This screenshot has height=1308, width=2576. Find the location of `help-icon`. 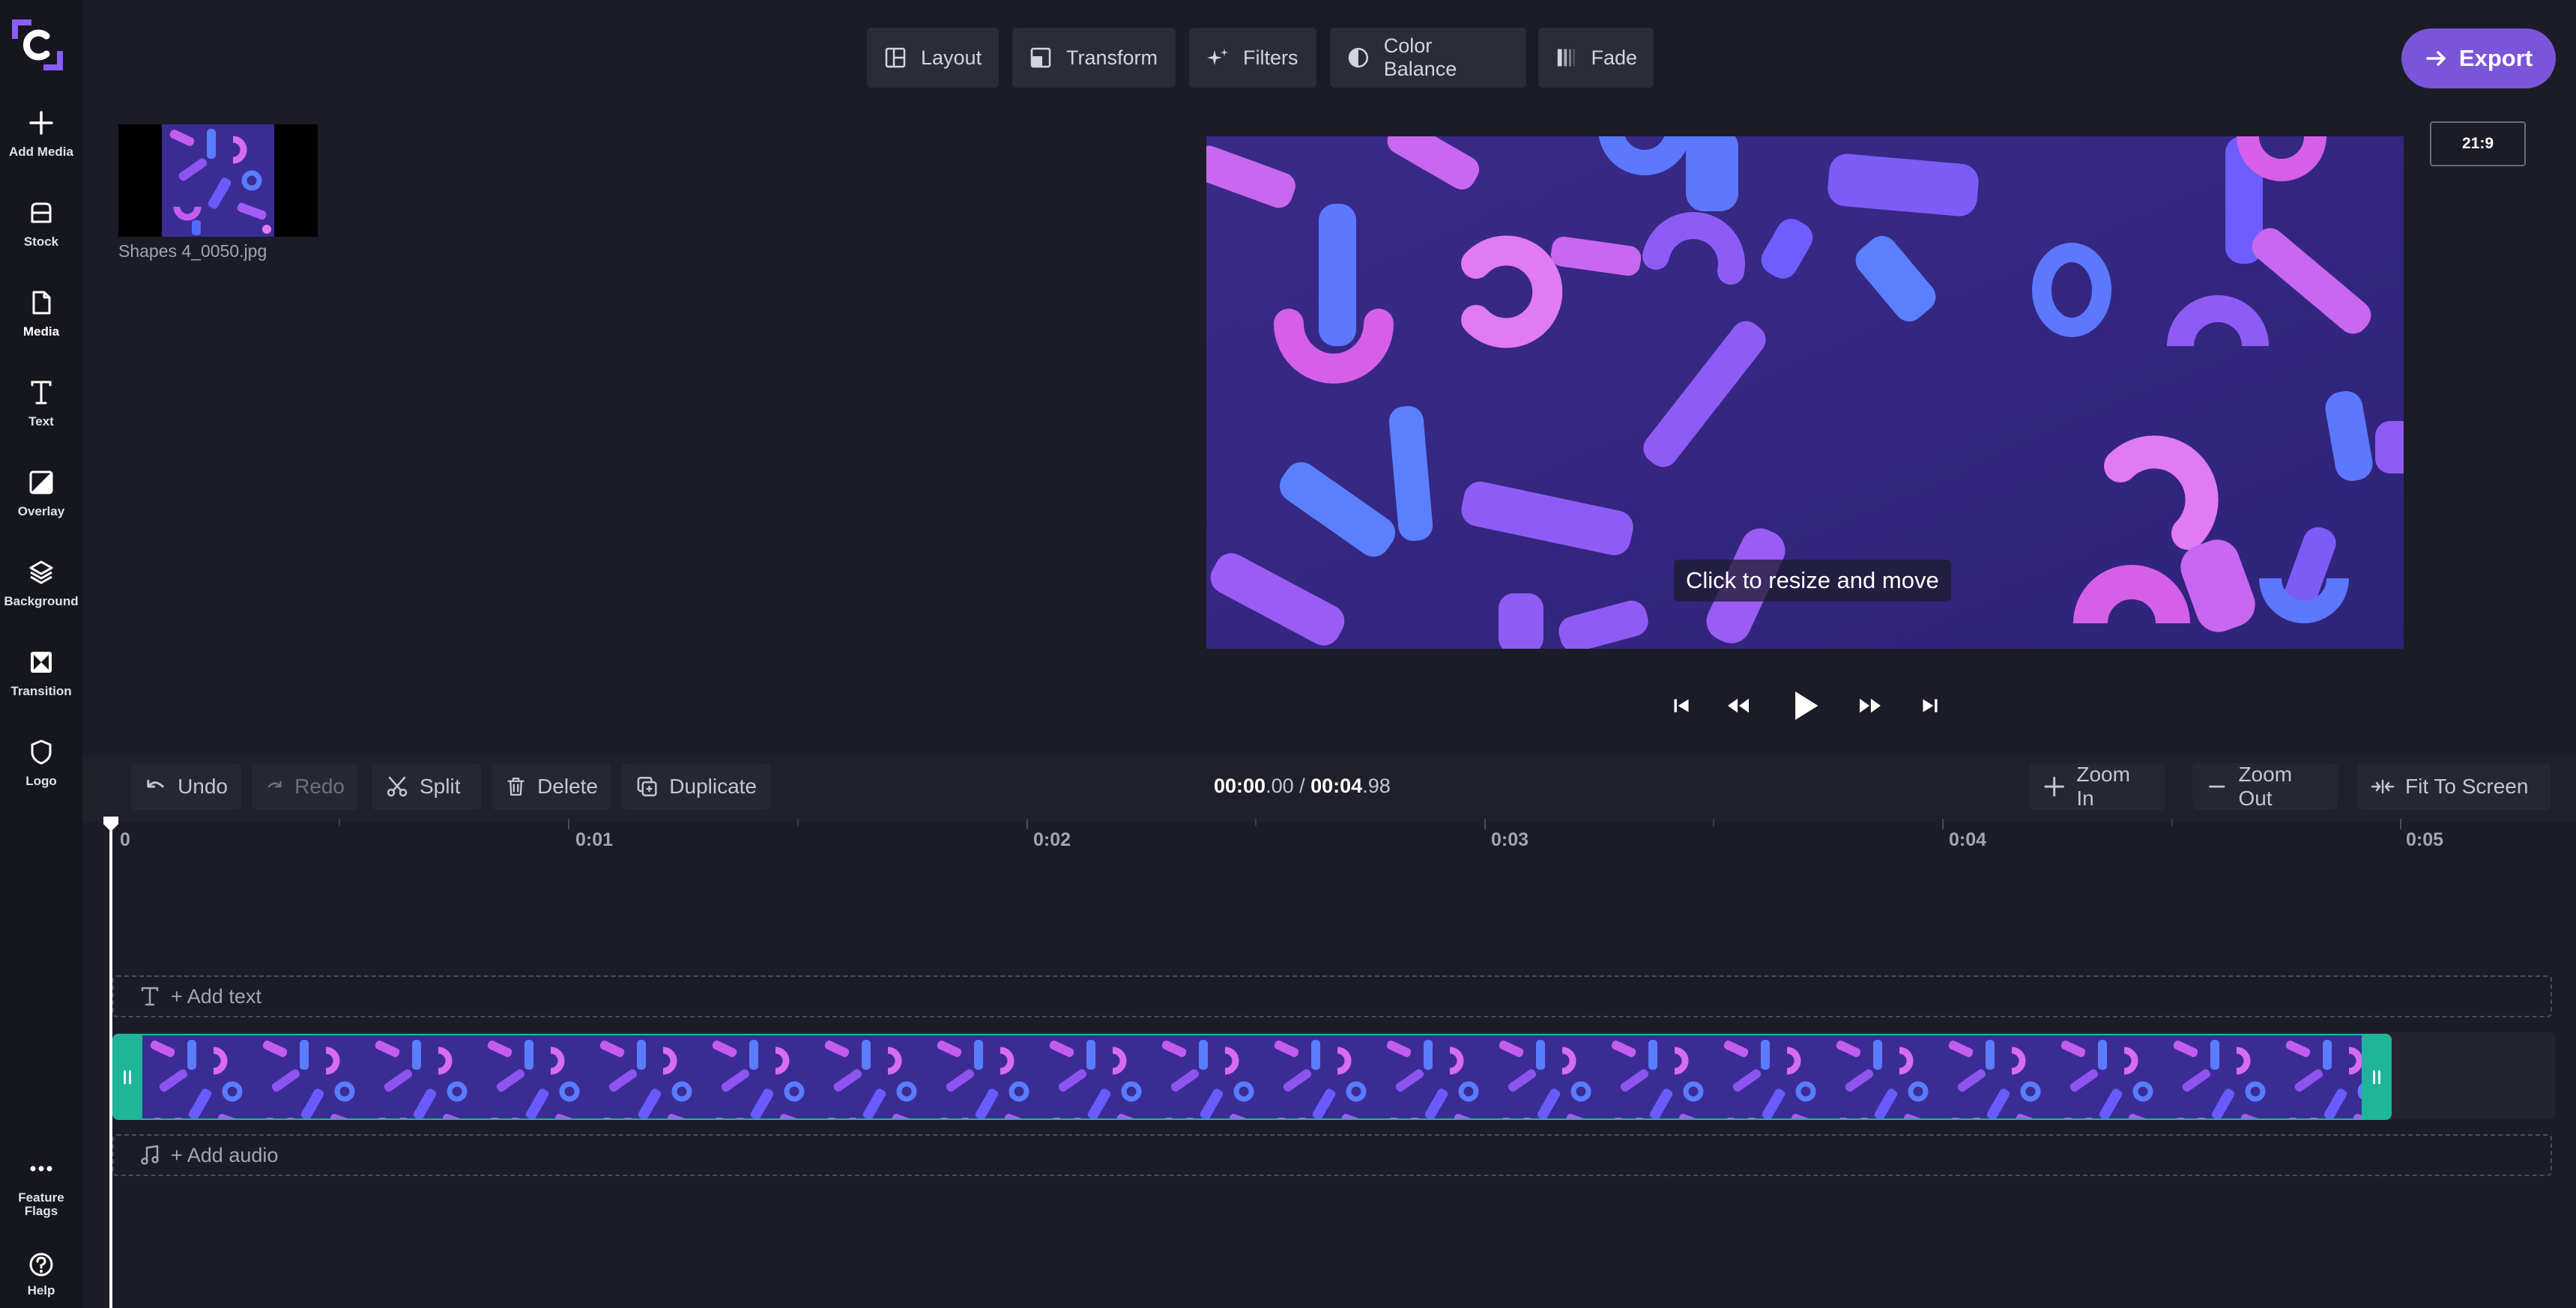

help-icon is located at coordinates (41, 1265).